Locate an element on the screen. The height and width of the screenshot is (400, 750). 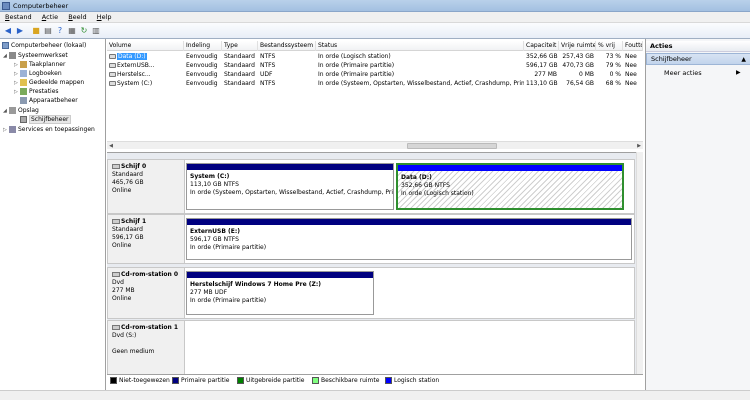
storage-icon is located at coordinates (12, 110).